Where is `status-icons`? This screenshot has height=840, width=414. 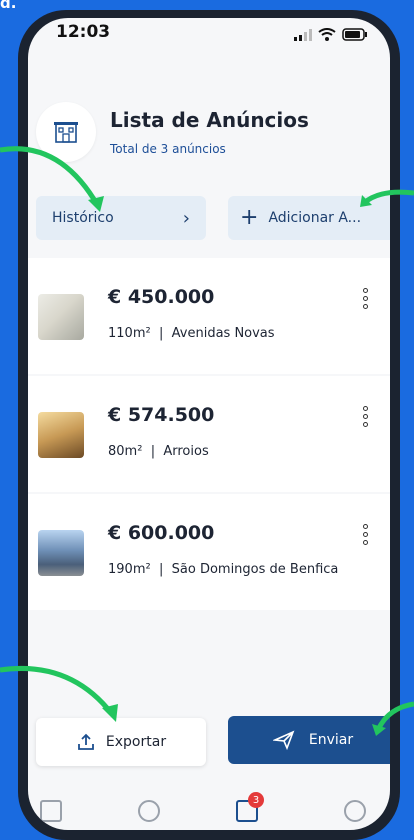 status-icons is located at coordinates (331, 34).